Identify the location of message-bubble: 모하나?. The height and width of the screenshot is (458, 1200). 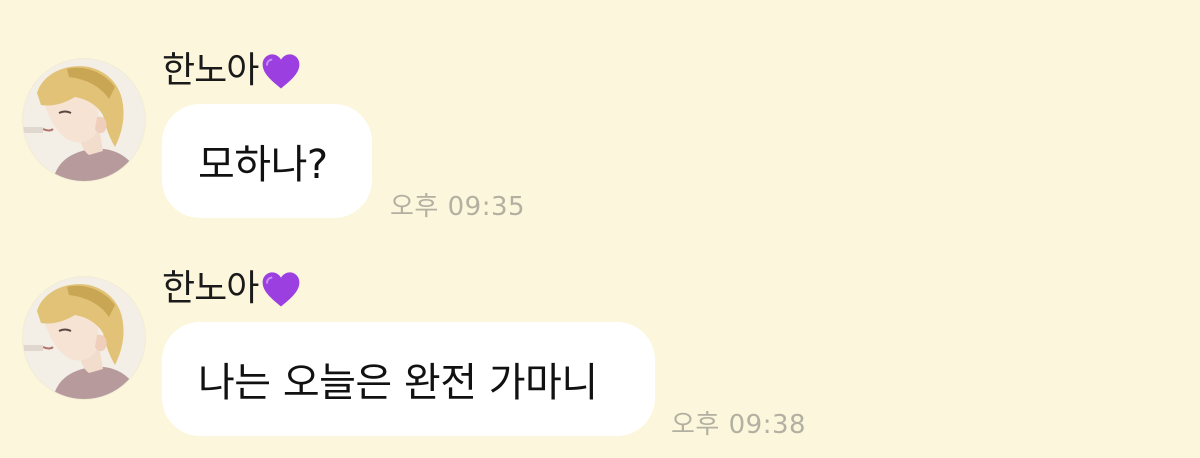
(267, 161).